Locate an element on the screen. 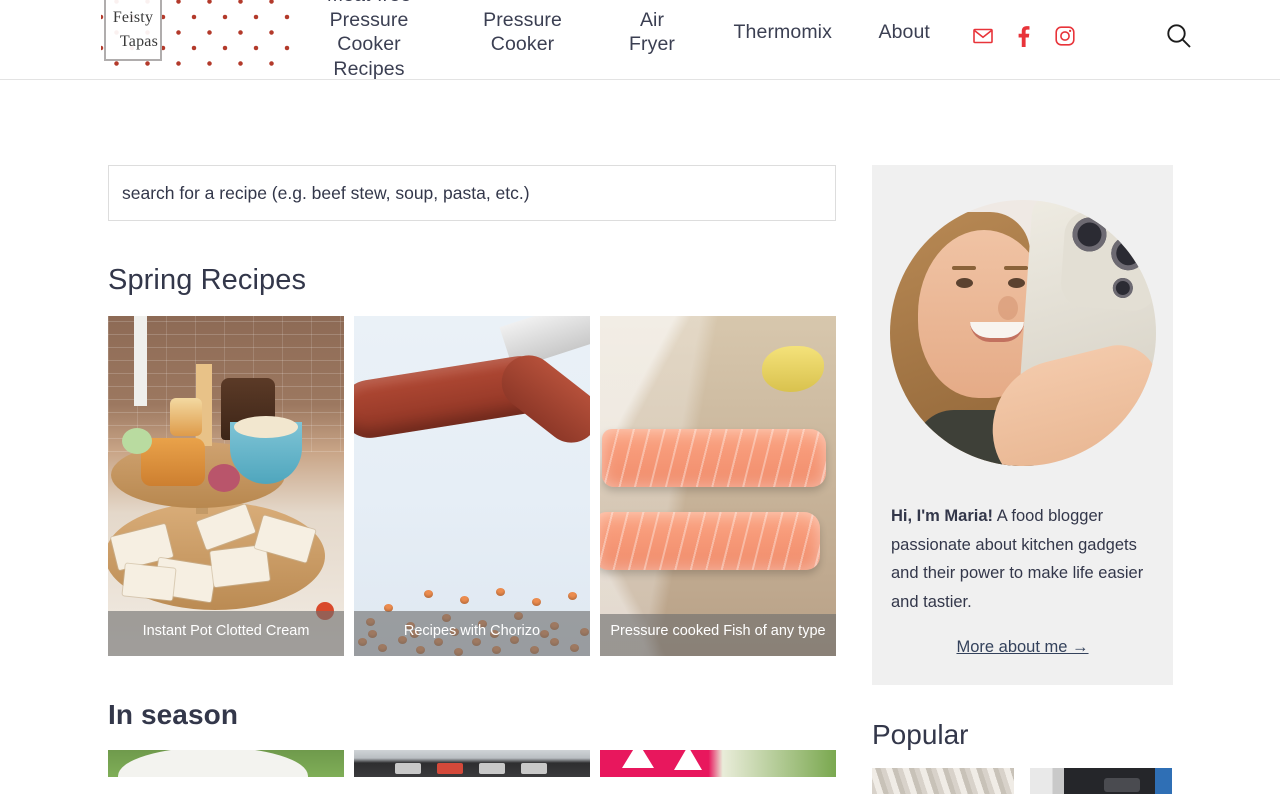 The width and height of the screenshot is (1280, 800). instant-pot-panel-photo is located at coordinates (472, 763).